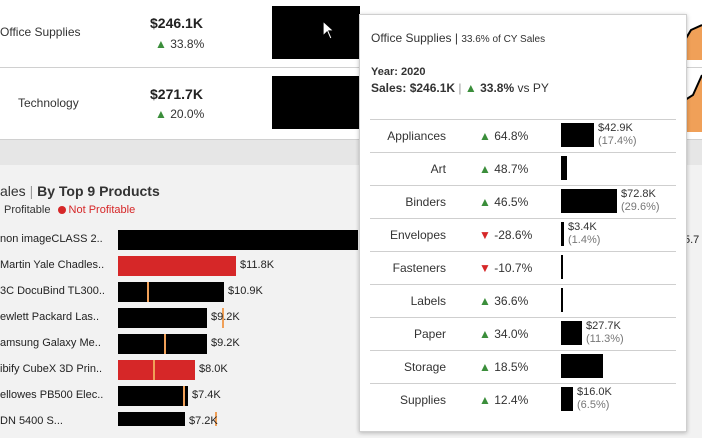 The height and width of the screenshot is (438, 702). What do you see at coordinates (416, 136) in the screenshot?
I see `tooltip-subcategory-name: Appliances` at bounding box center [416, 136].